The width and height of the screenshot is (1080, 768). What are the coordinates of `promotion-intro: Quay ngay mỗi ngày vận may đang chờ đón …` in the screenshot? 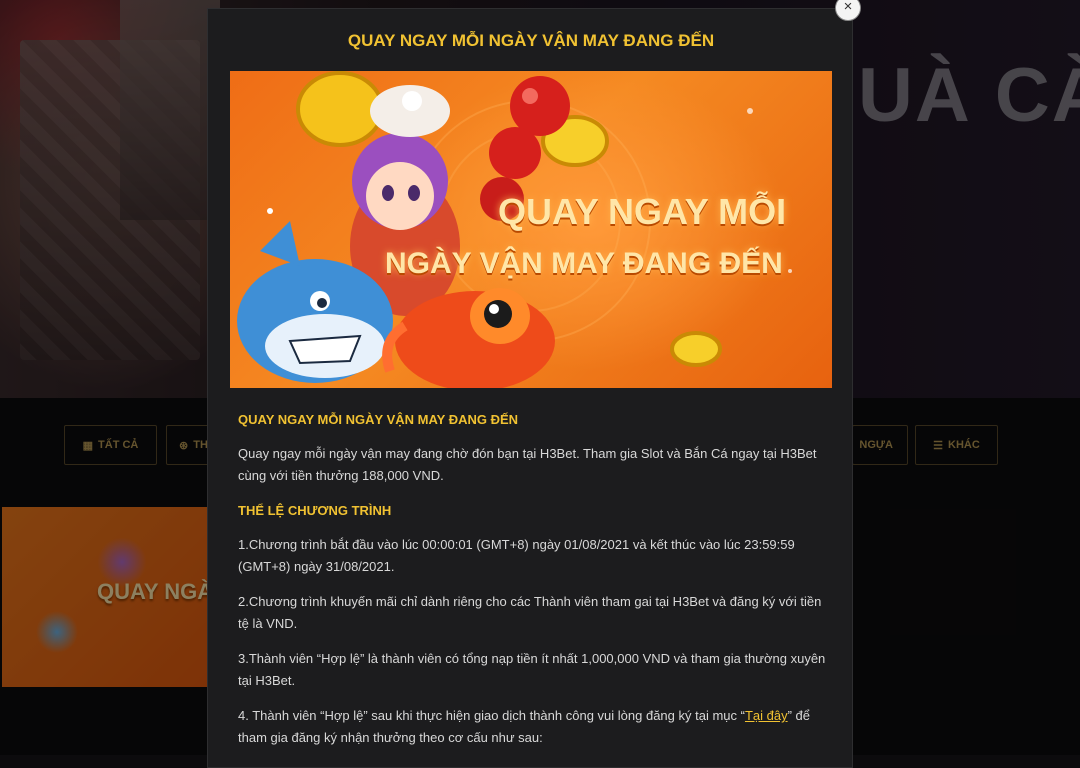 It's located at (527, 464).